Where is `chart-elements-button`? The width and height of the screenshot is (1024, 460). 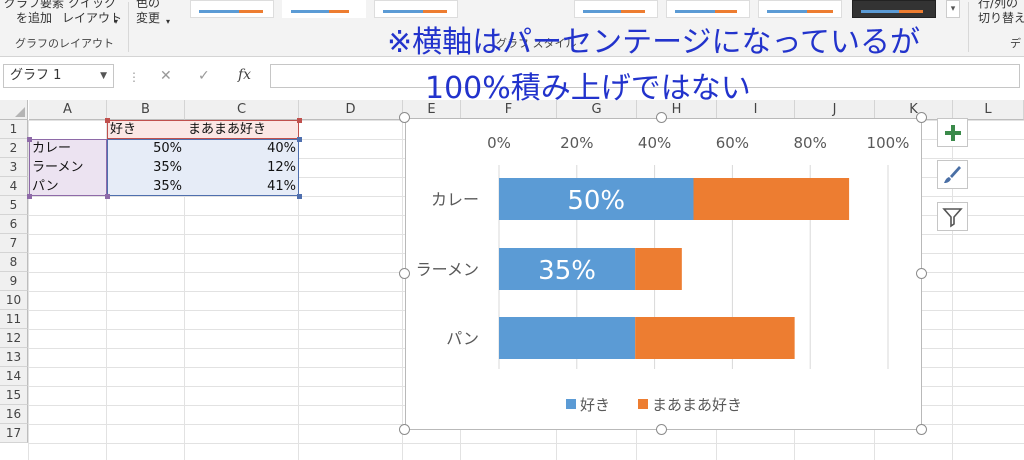 chart-elements-button is located at coordinates (952, 132).